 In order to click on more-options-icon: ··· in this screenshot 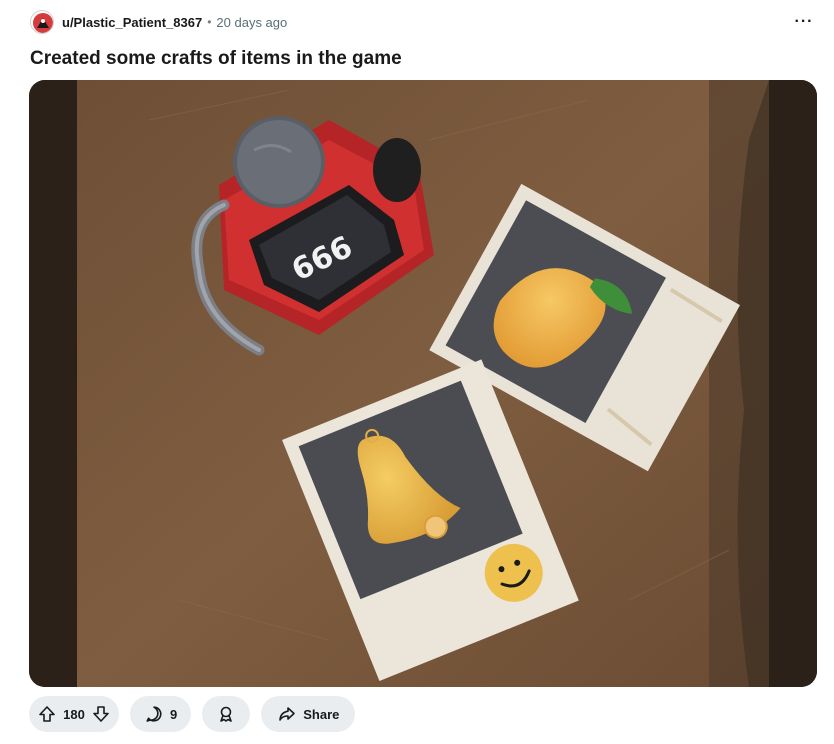, I will do `click(804, 21)`.